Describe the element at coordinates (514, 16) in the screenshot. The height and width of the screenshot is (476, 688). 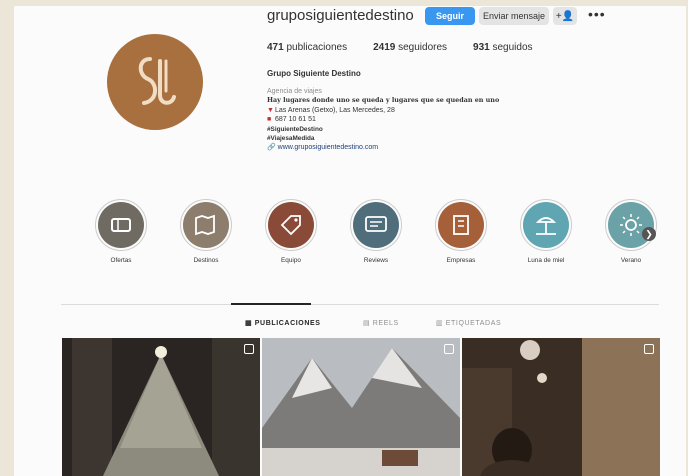
I see `send-message-button: Enviar mensaje` at that location.